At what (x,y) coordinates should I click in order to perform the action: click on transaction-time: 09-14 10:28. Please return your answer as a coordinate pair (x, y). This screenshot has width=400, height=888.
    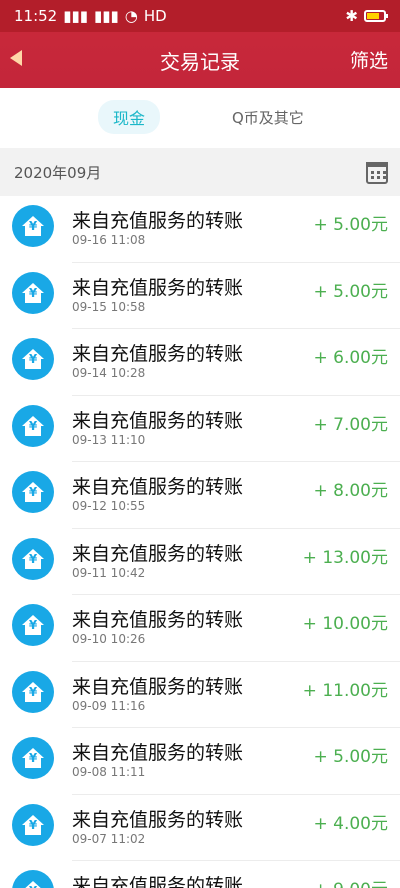
    Looking at the image, I should click on (109, 373).